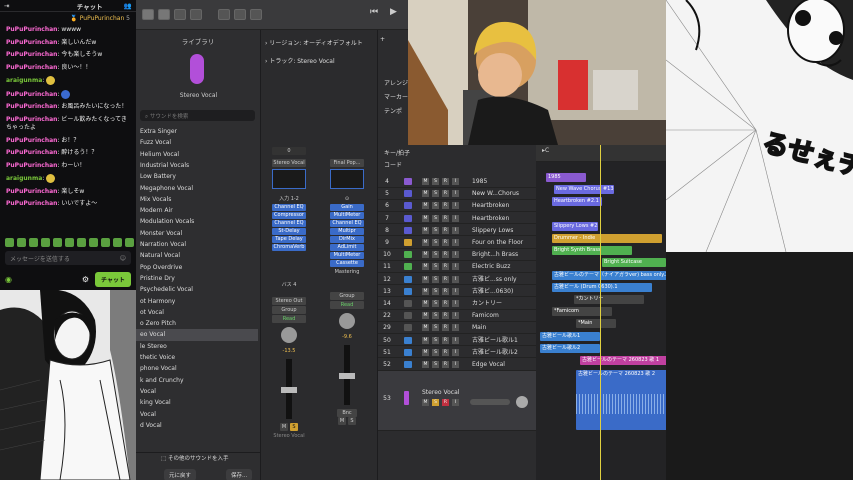  I want to click on patch-item: le Stereo, so click(197, 346).